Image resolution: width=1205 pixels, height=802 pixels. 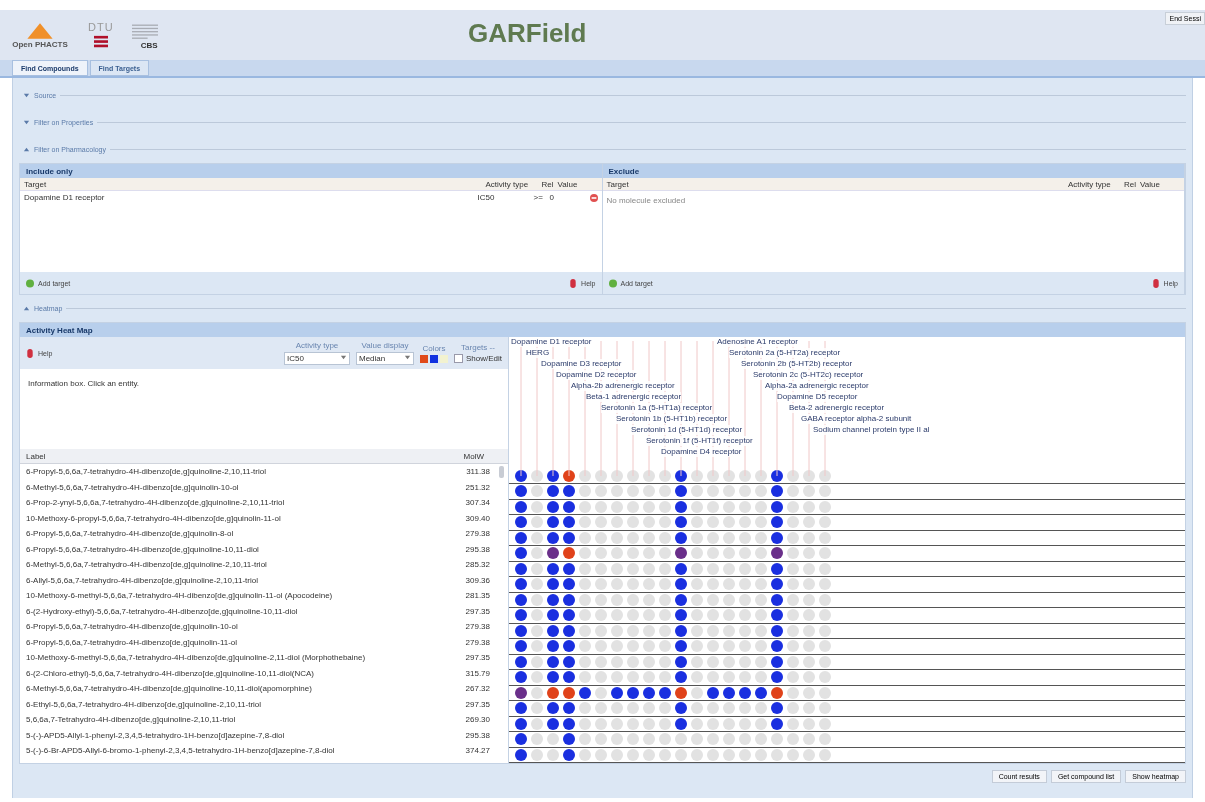 I want to click on compound-label: 6-Methyl-5,6,6a,7-tetrahydro-4H-dibenzo[de,g]quinoline-10,11-diol(apomorphine), so click(x=240, y=689).